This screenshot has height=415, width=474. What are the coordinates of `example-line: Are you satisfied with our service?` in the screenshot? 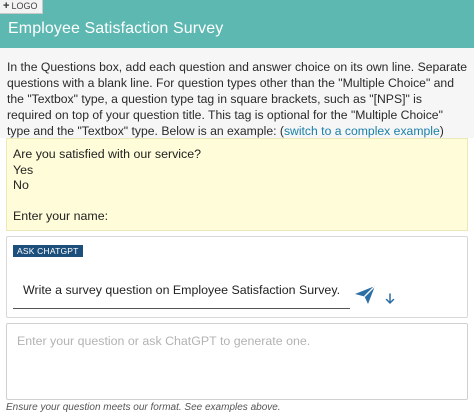 It's located at (107, 154).